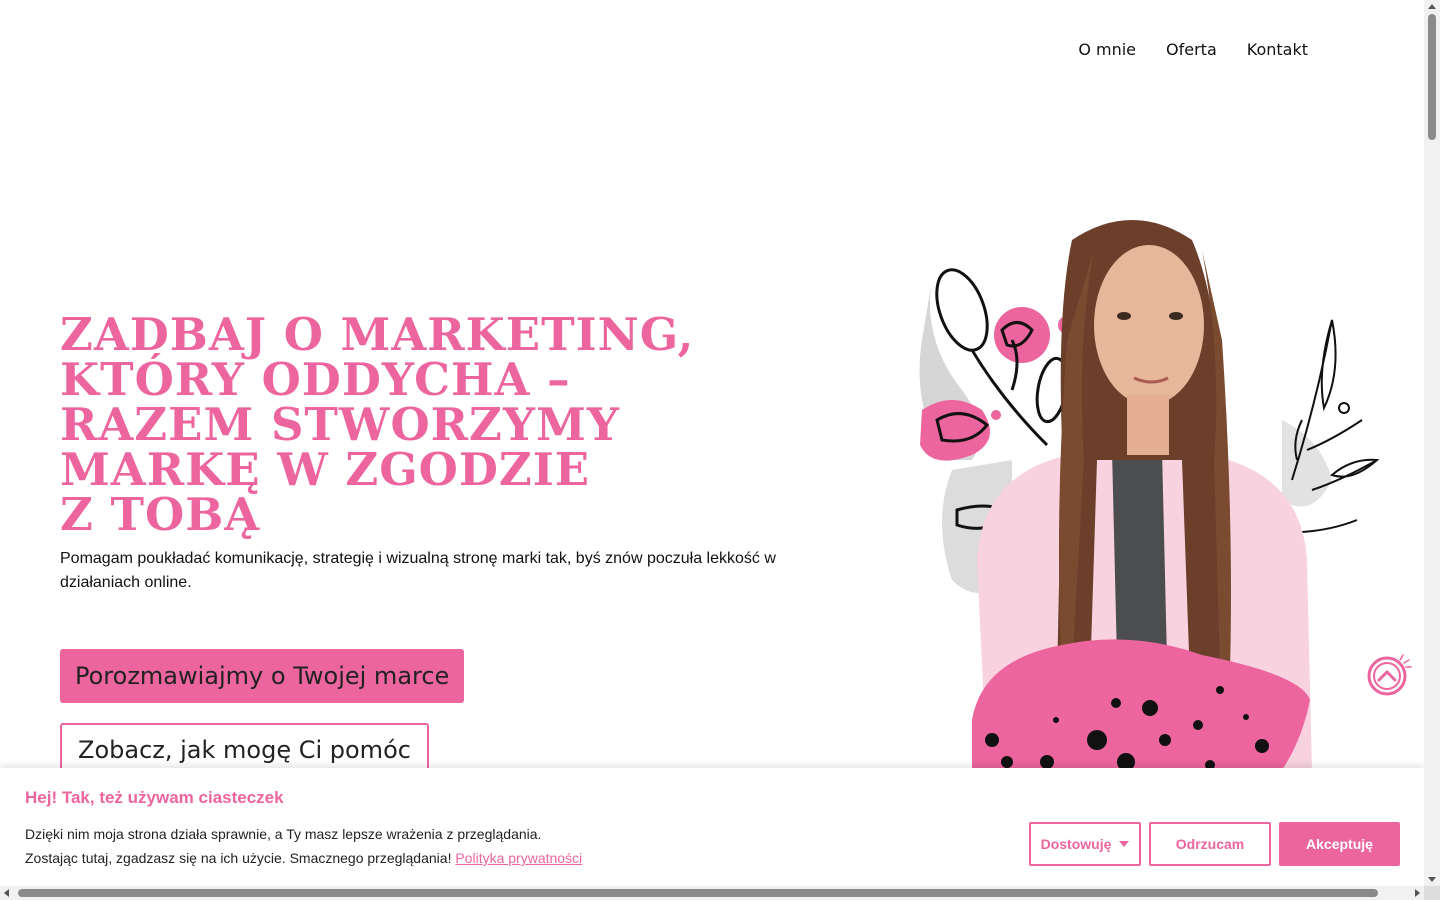 Image resolution: width=1440 pixels, height=900 pixels. What do you see at coordinates (325, 469) in the screenshot?
I see `hero-title-line: MARKĘ W ZGODZIE` at bounding box center [325, 469].